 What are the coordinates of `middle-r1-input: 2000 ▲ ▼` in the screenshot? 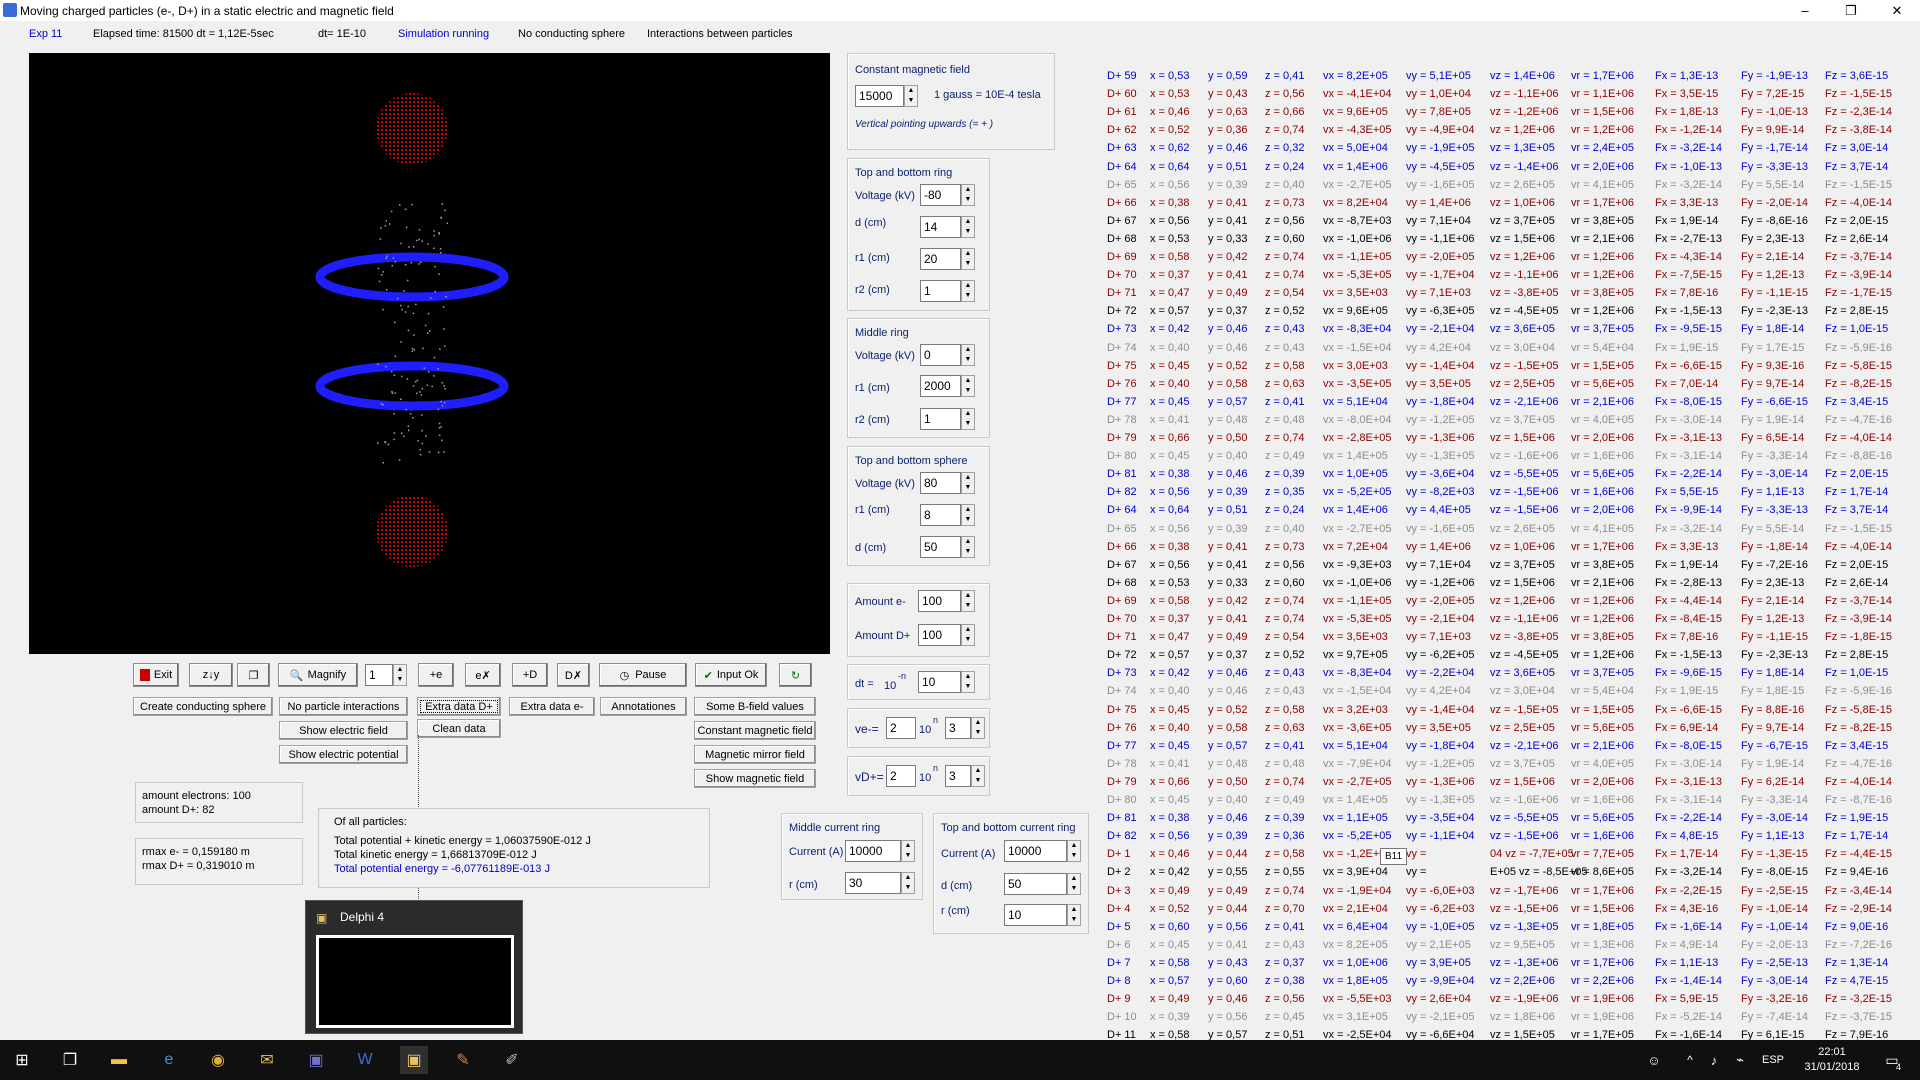 It's located at (947, 386).